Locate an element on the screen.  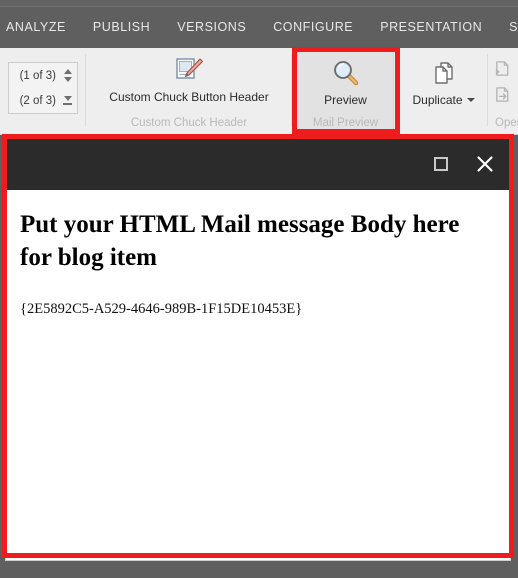
maximize-button is located at coordinates (441, 164).